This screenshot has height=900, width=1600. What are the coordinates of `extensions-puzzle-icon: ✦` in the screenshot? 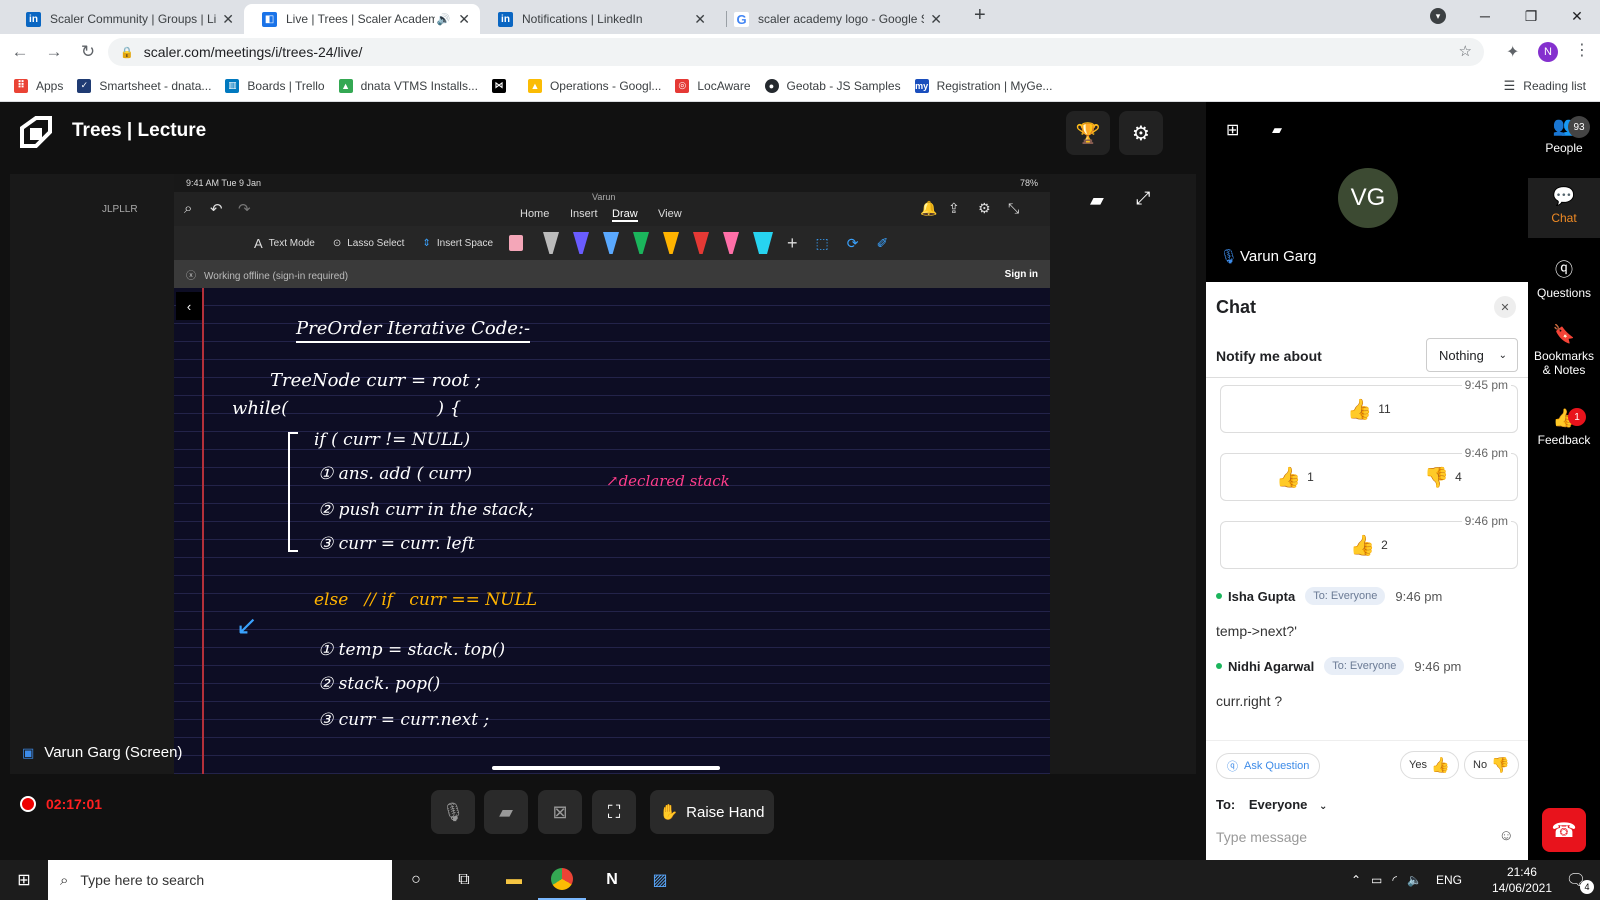 It's located at (1512, 52).